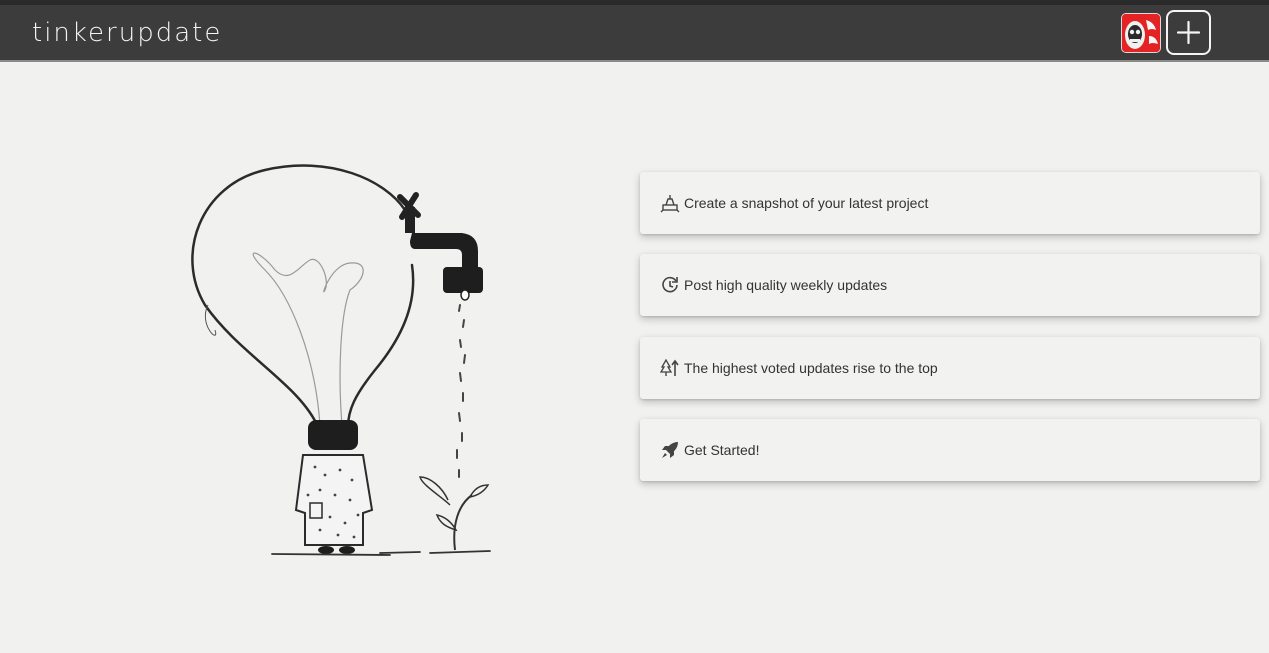  What do you see at coordinates (786, 285) in the screenshot?
I see `feature-label: Post high quality weekly updates` at bounding box center [786, 285].